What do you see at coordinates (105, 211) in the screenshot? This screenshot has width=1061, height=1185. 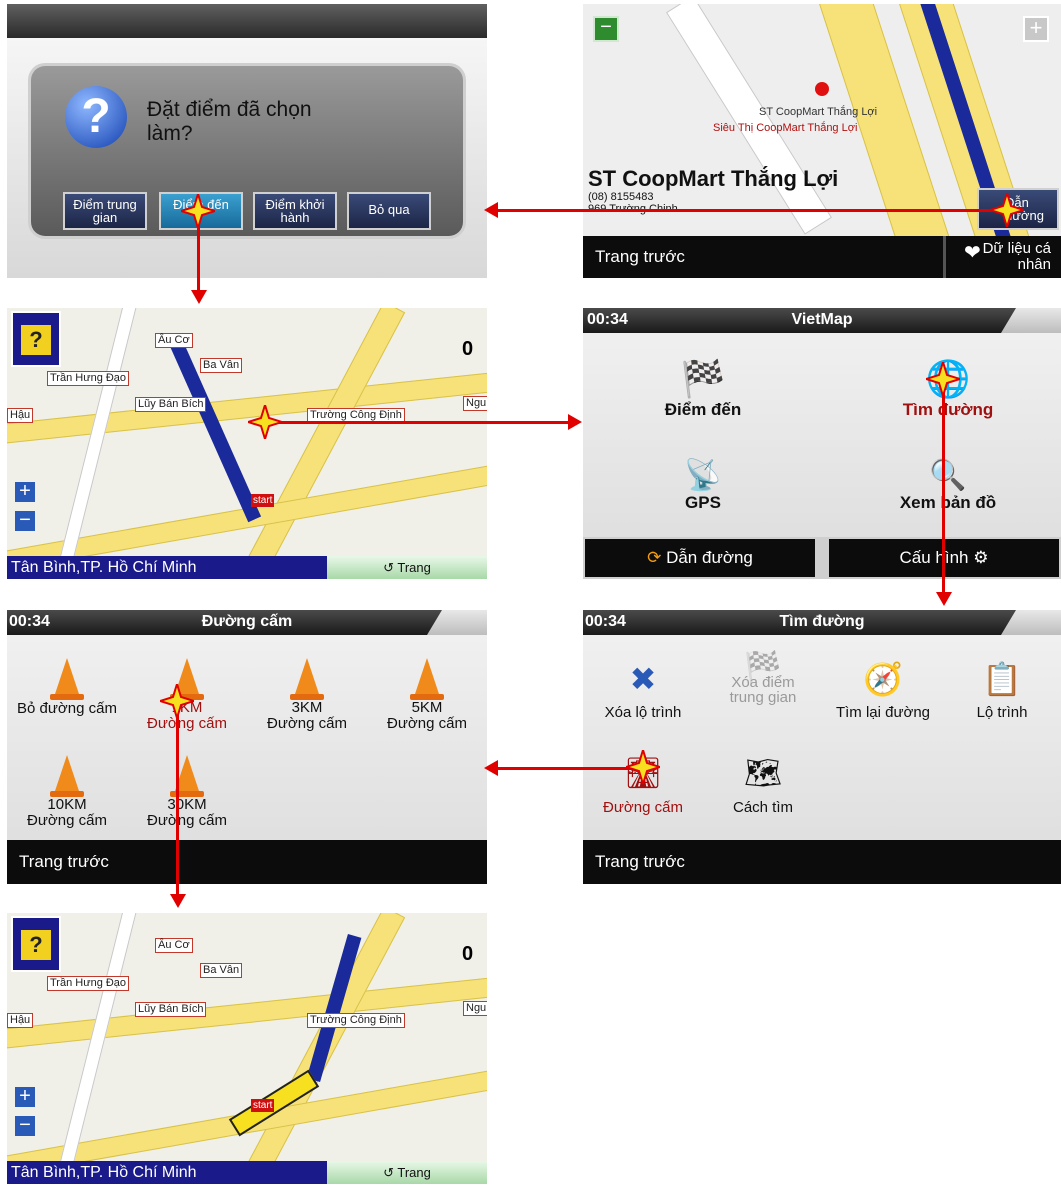 I see `intermediate-point-button: Điểm trung gian` at bounding box center [105, 211].